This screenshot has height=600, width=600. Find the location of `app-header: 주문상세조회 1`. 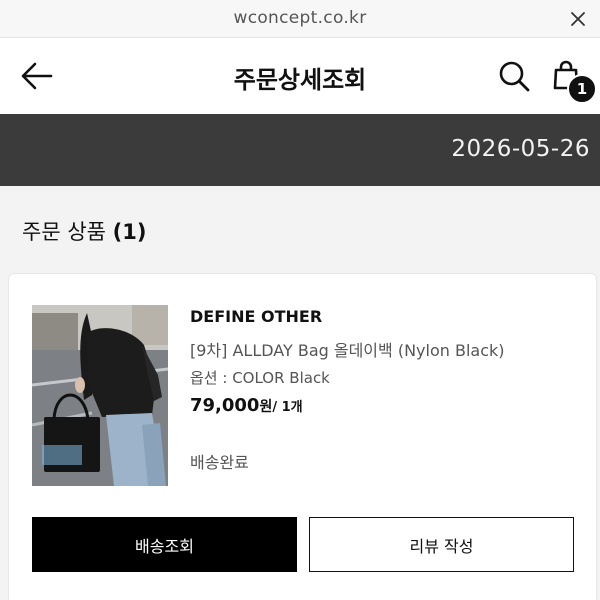

app-header: 주문상세조회 1 is located at coordinates (300, 76).